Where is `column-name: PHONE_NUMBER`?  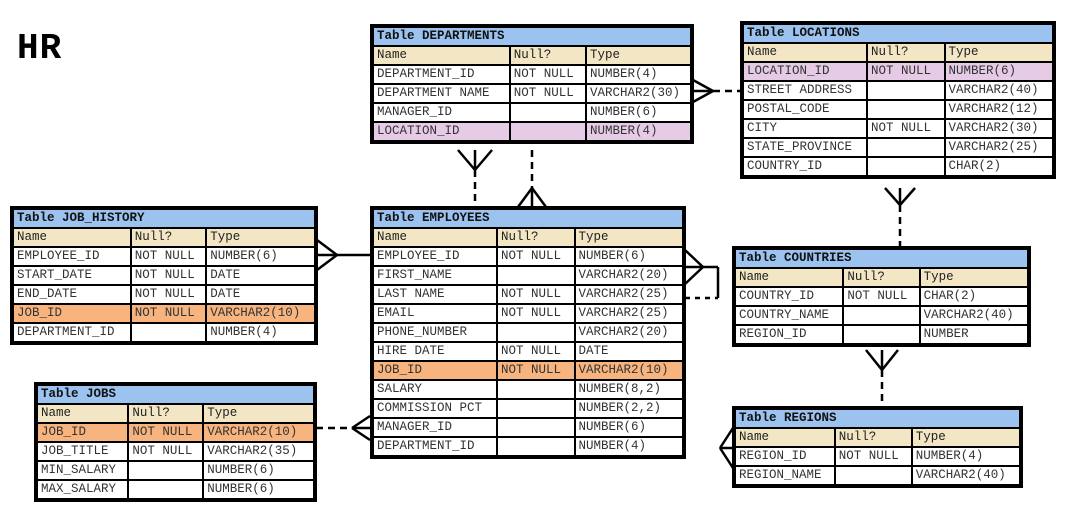 column-name: PHONE_NUMBER is located at coordinates (435, 332).